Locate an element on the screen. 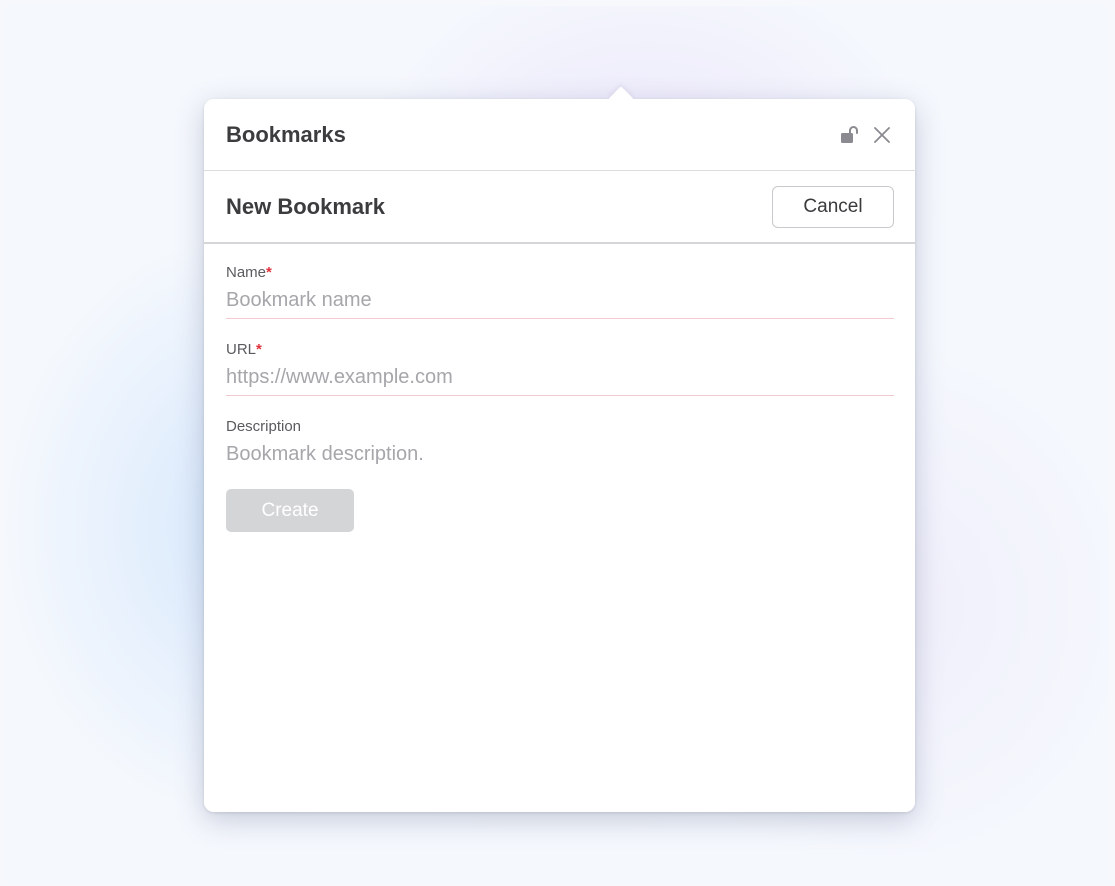 The image size is (1115, 886). new-bookmark-heading: New Bookmark is located at coordinates (305, 206).